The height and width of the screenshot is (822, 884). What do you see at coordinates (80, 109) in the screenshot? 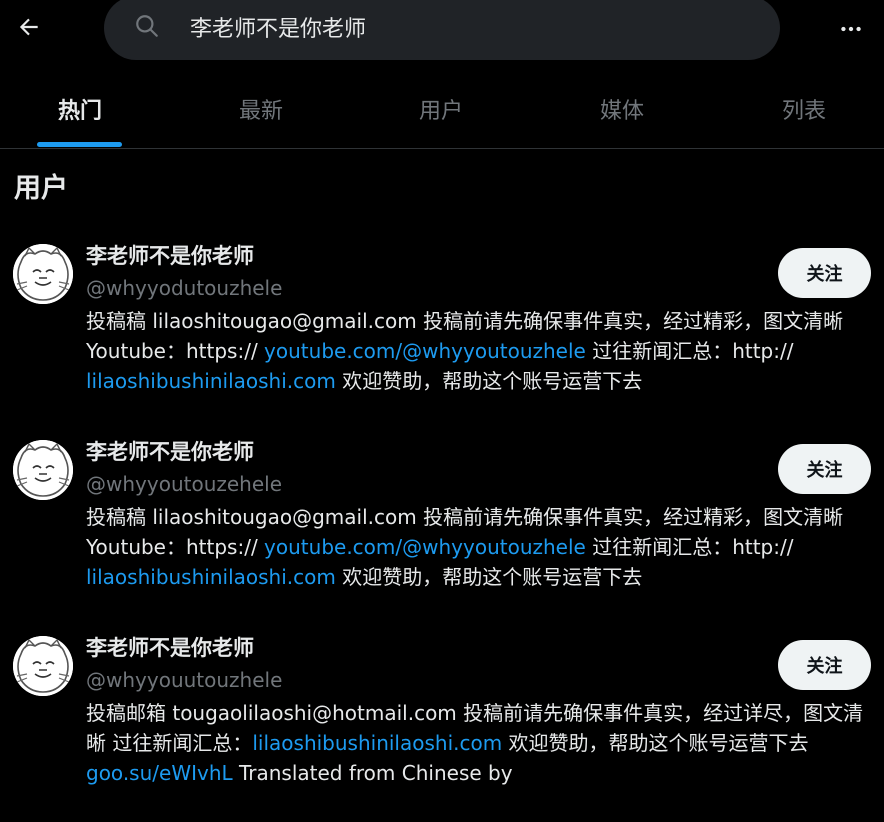
I see `tab-top: 热门` at bounding box center [80, 109].